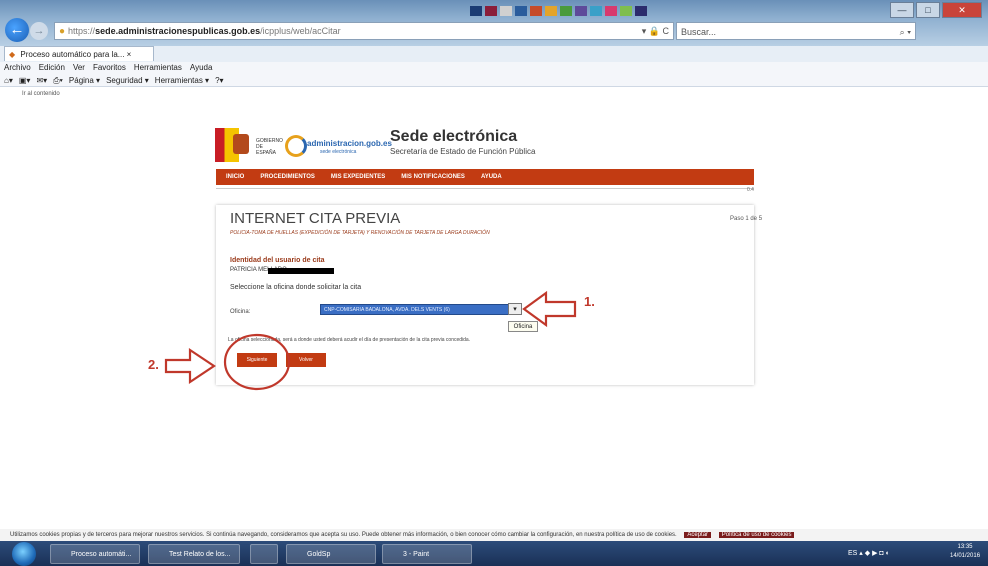 The width and height of the screenshot is (988, 566). Describe the element at coordinates (153, 364) in the screenshot. I see `annotation-2: 2.` at that location.